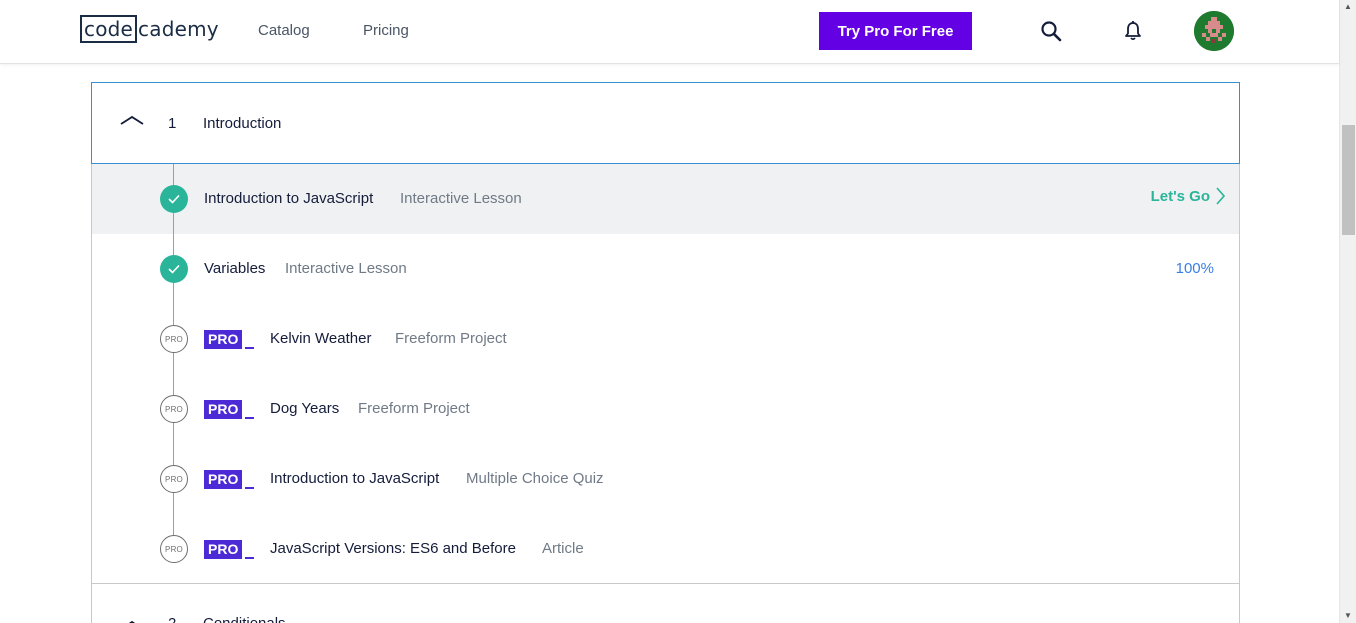 This screenshot has width=1356, height=623. What do you see at coordinates (665, 339) in the screenshot?
I see `lesson-row: PRO PRO Kelvin Weather Freeform Project` at bounding box center [665, 339].